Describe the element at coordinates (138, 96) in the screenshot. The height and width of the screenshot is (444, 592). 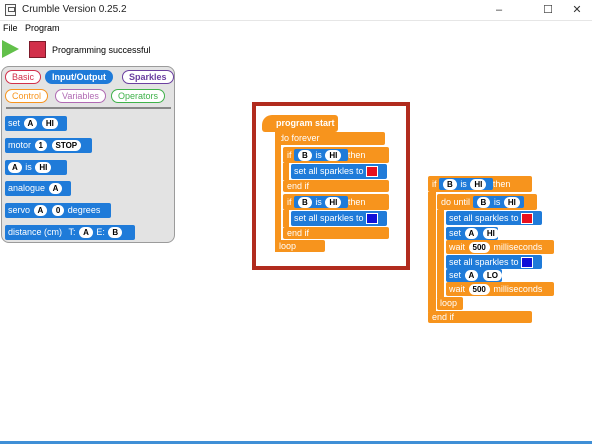
I see `tab-operators: Operators` at that location.